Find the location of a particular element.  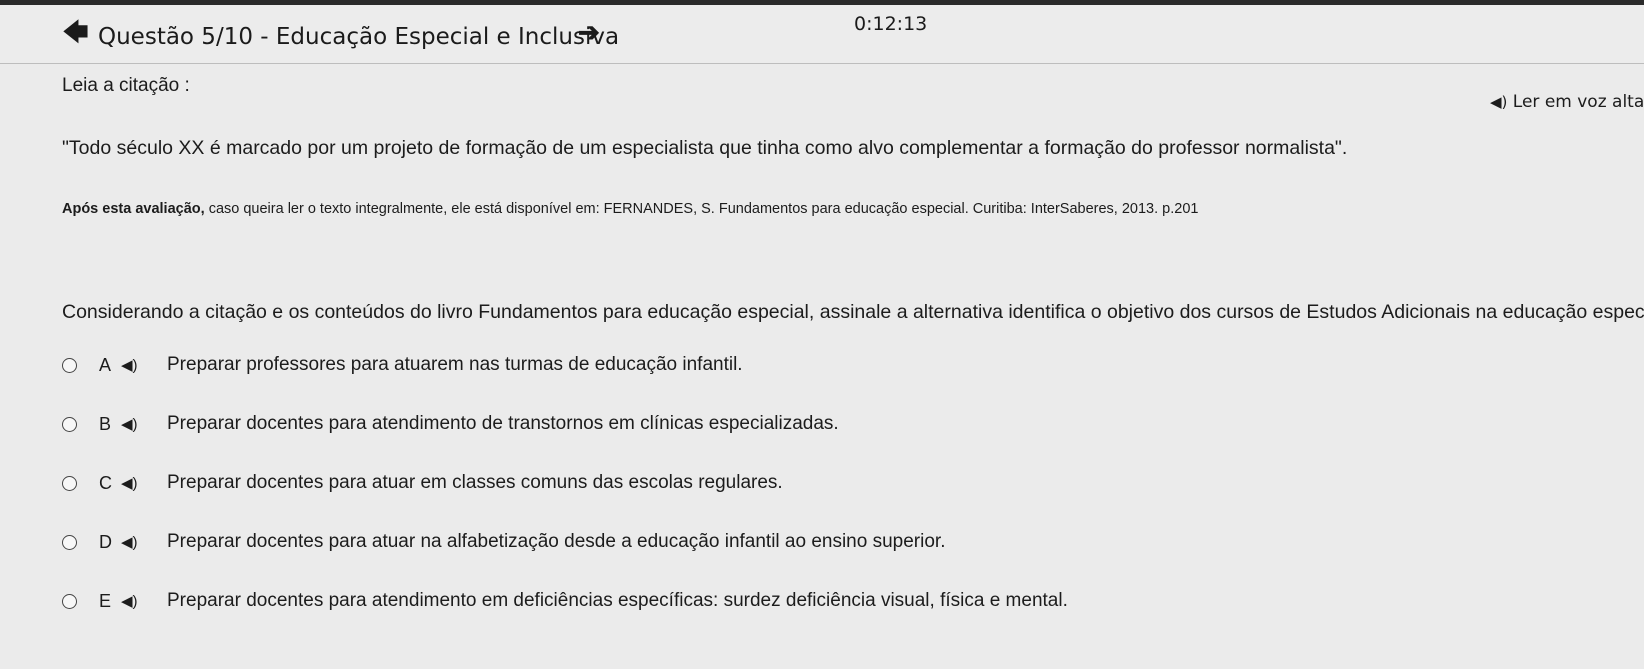

arrow-right-icon: ➔ is located at coordinates (589, 32).